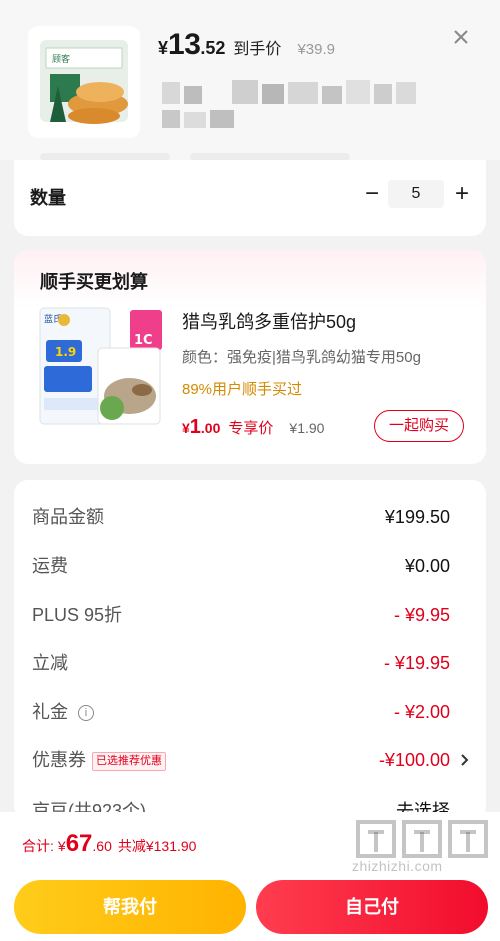 Image resolution: width=500 pixels, height=941 pixels. What do you see at coordinates (307, 428) in the screenshot?
I see `addon-original-price: ¥1.90` at bounding box center [307, 428].